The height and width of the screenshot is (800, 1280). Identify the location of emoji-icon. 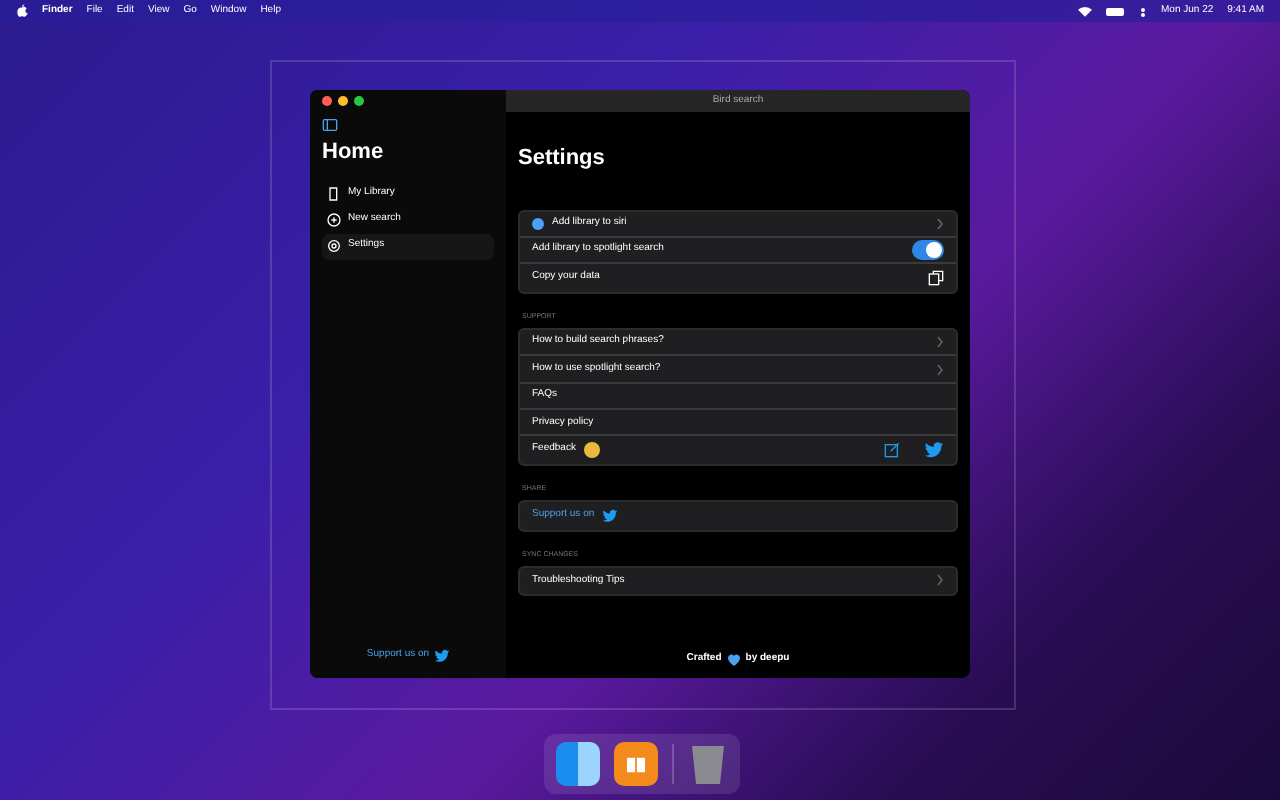
(591, 450).